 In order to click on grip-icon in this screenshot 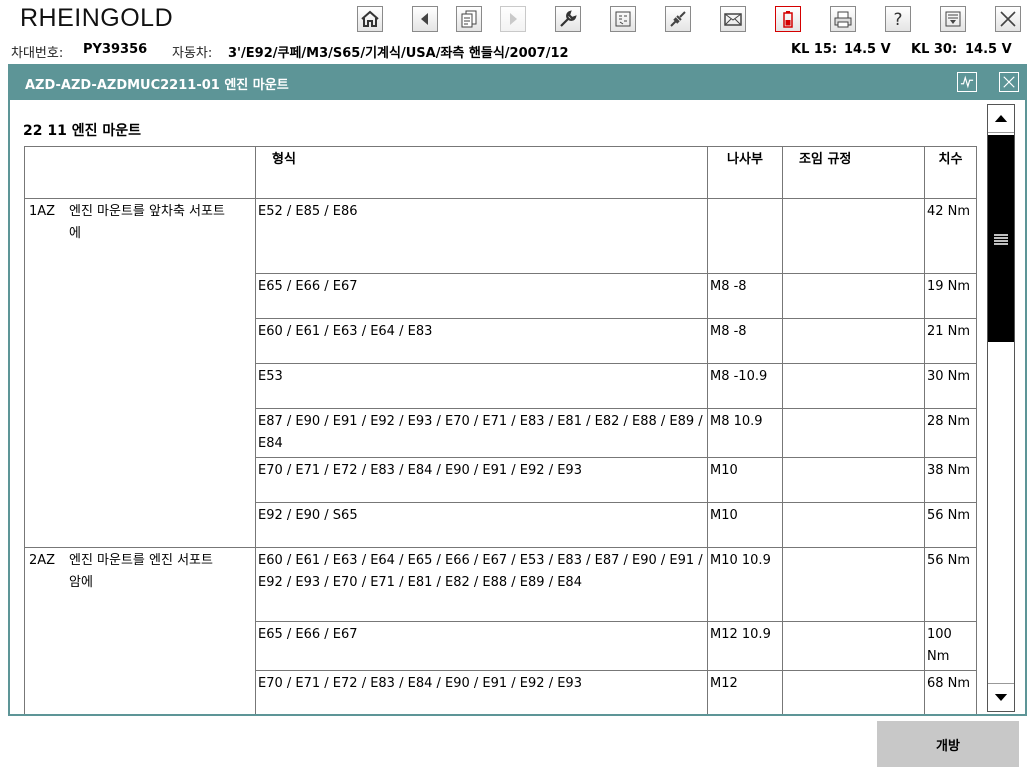, I will do `click(1001, 239)`.